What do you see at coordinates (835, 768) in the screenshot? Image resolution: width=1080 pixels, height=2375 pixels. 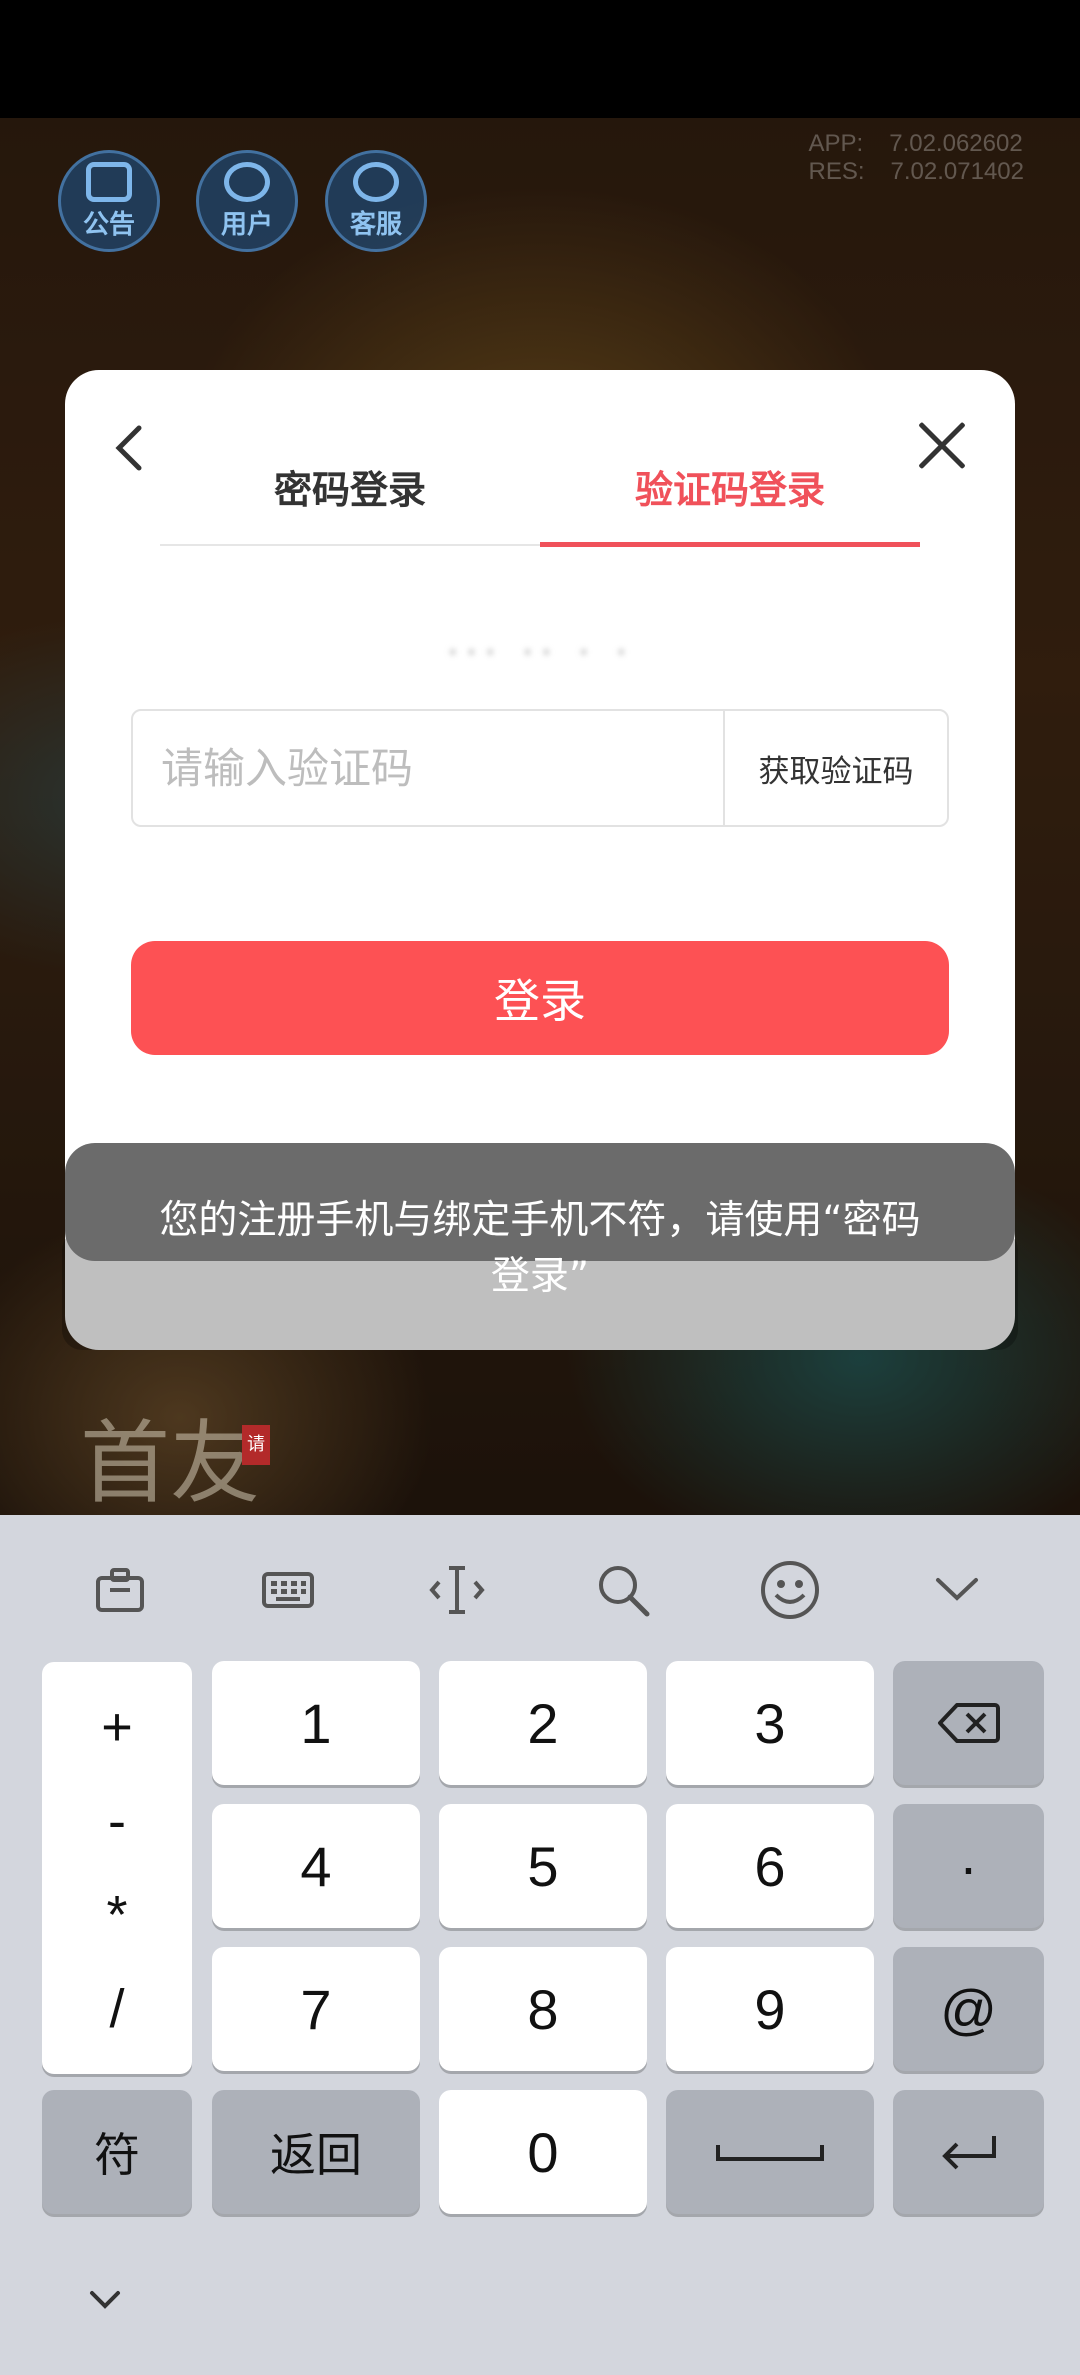 I see `get-code-button: 获取验证码` at bounding box center [835, 768].